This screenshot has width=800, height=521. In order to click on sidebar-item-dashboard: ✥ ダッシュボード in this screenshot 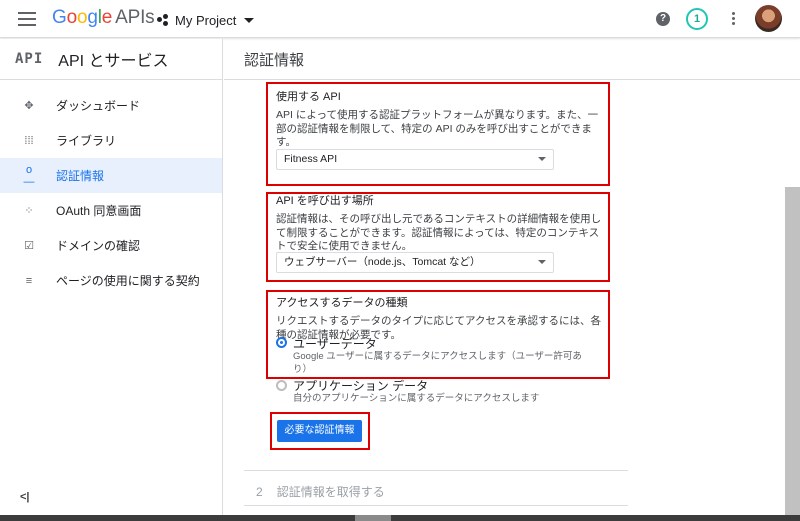, I will do `click(111, 105)`.